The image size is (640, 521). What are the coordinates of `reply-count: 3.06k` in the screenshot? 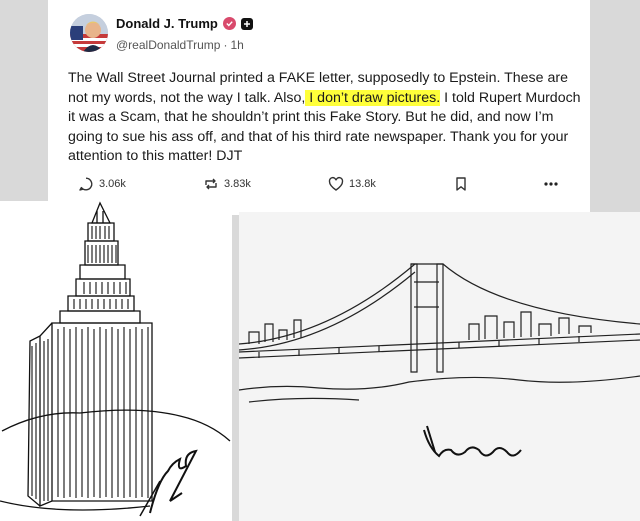 It's located at (112, 184).